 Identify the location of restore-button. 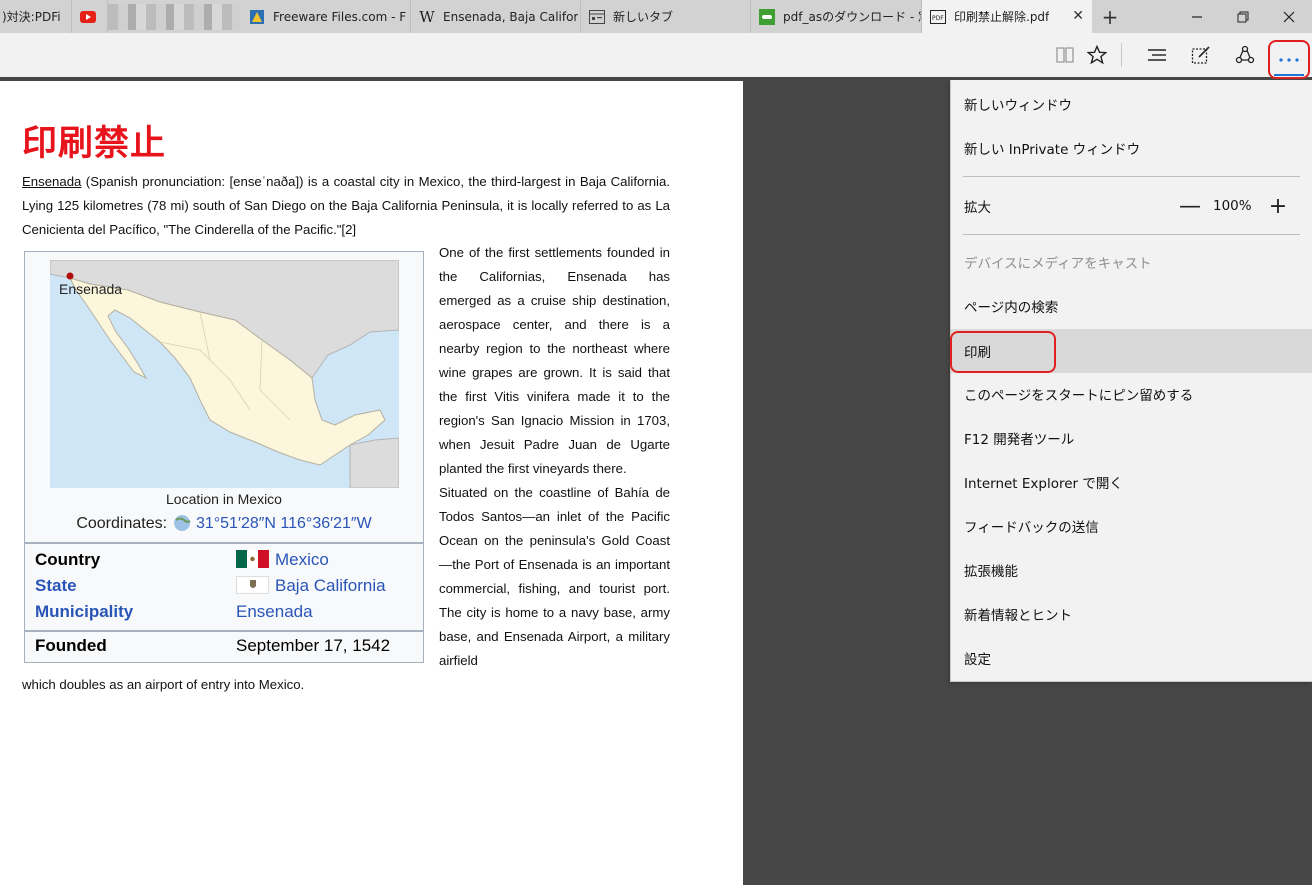
(1243, 16).